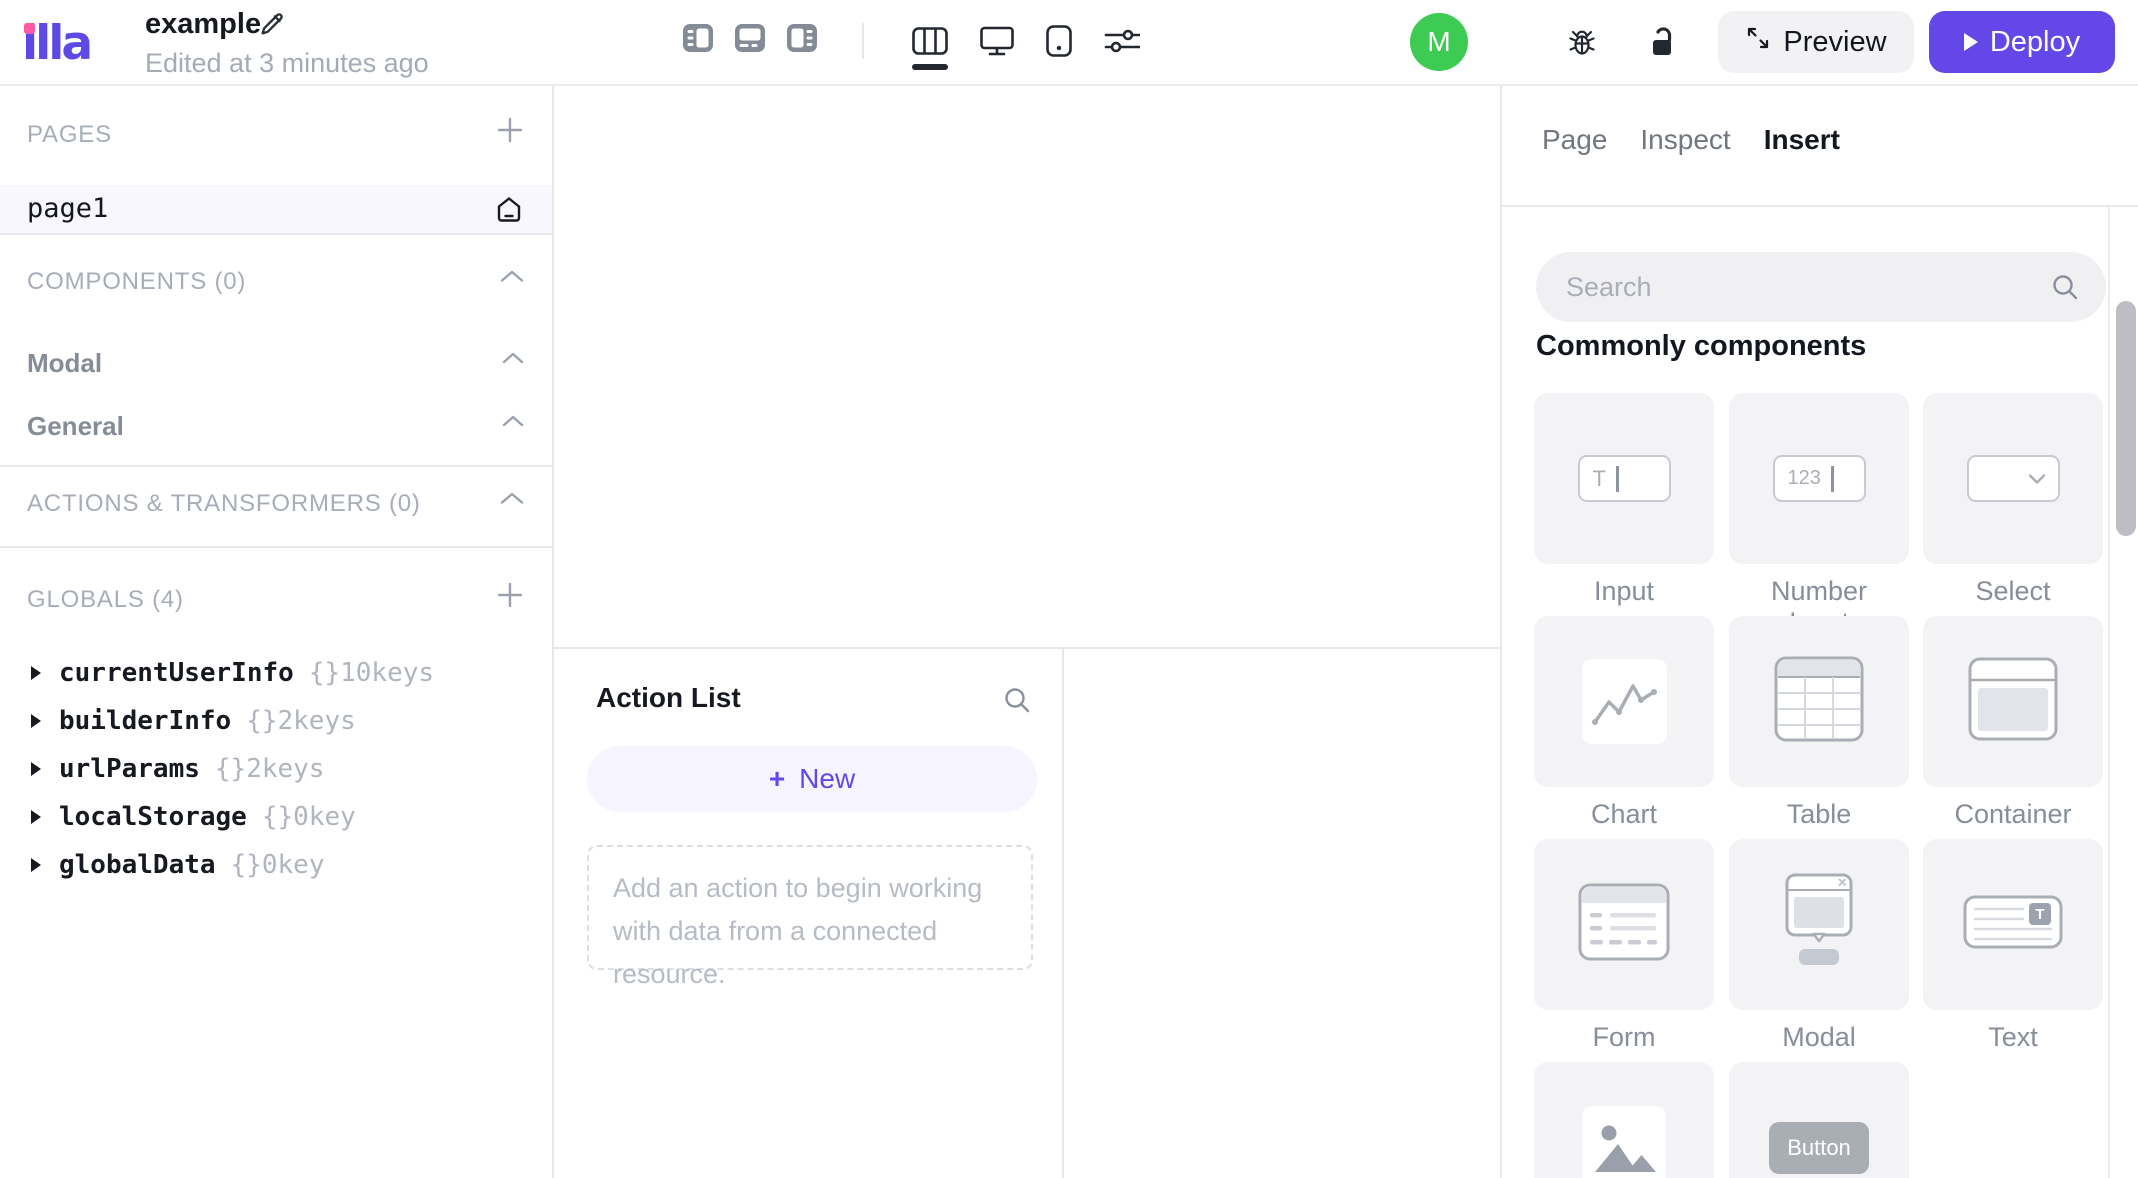 The width and height of the screenshot is (2138, 1178). I want to click on tablet-view-icon, so click(1059, 43).